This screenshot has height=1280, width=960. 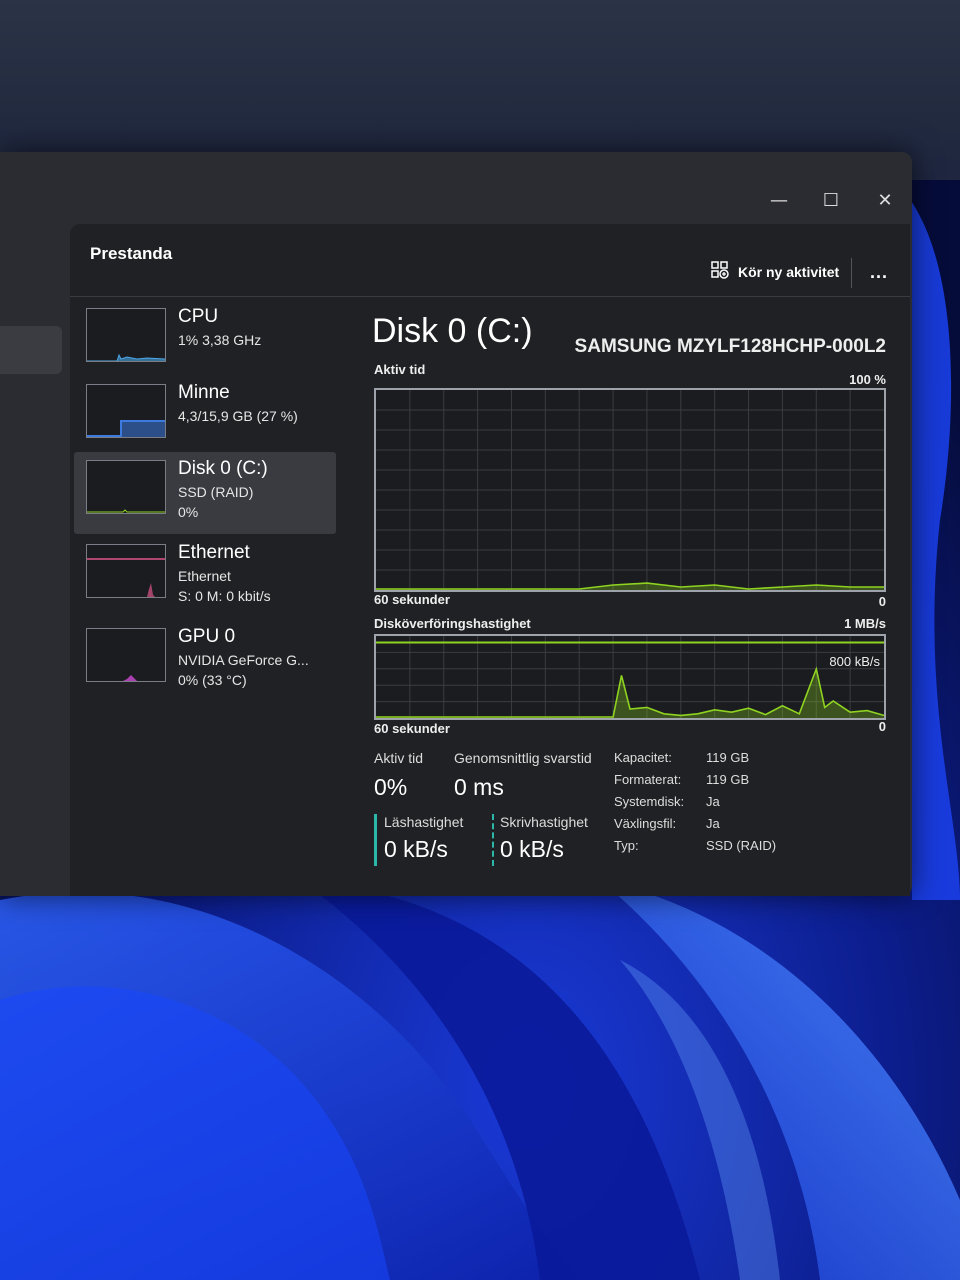 What do you see at coordinates (645, 823) in the screenshot?
I see `page-file-label: Växlingsfil:` at bounding box center [645, 823].